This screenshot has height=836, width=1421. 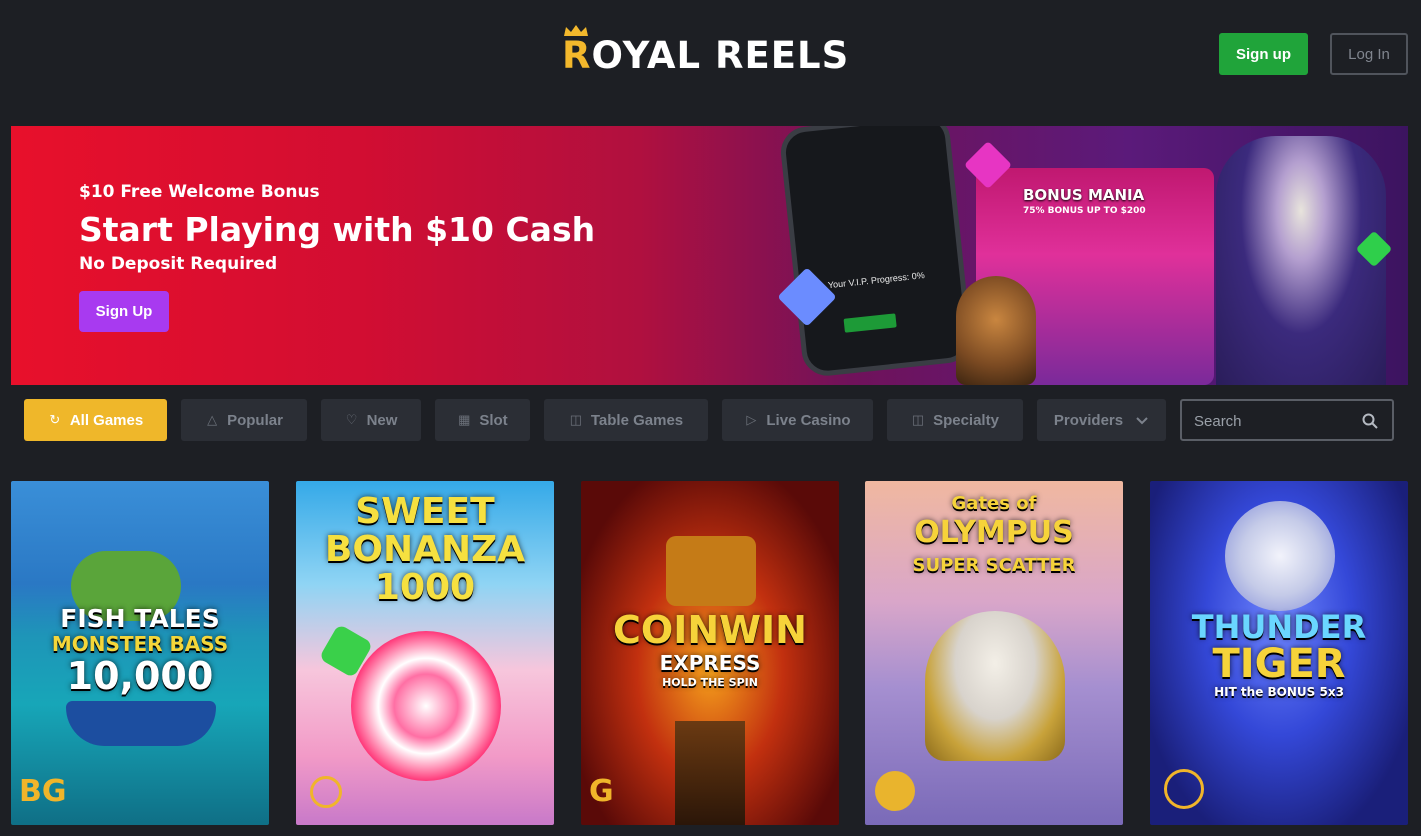 I want to click on game-tile-thunder-tiger: THUNDER TIGER HIT the BONUS 5x3, so click(x=1279, y=653).